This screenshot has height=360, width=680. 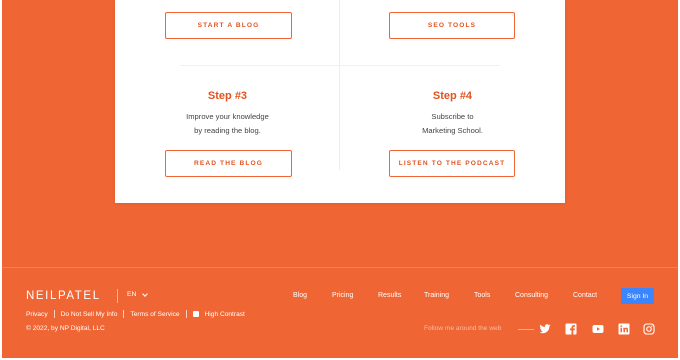 What do you see at coordinates (452, 130) in the screenshot?
I see `step-4-line-2: Marketing School.` at bounding box center [452, 130].